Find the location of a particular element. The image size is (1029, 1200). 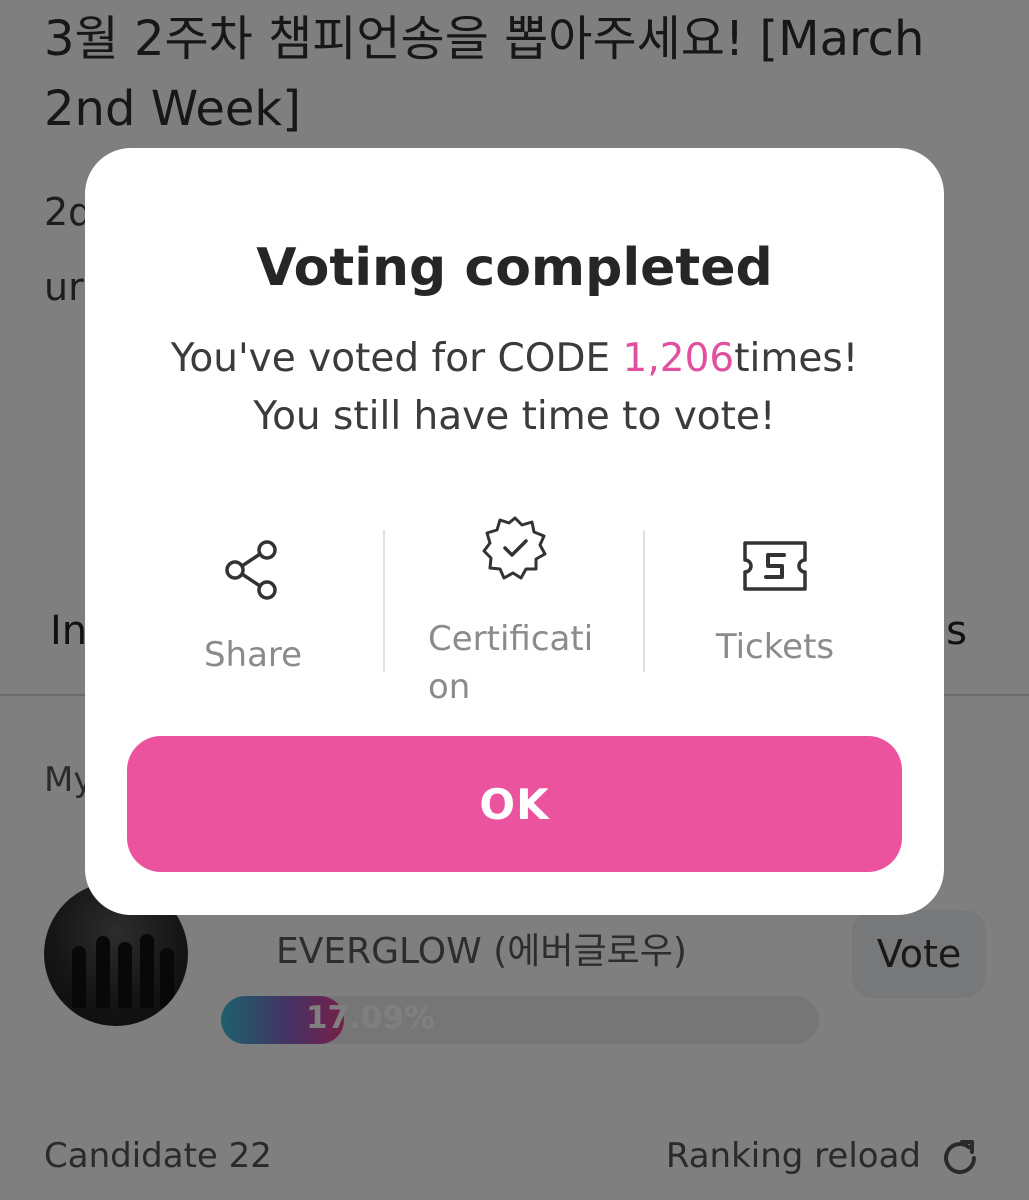

vote-count: 1,206 is located at coordinates (678, 358).